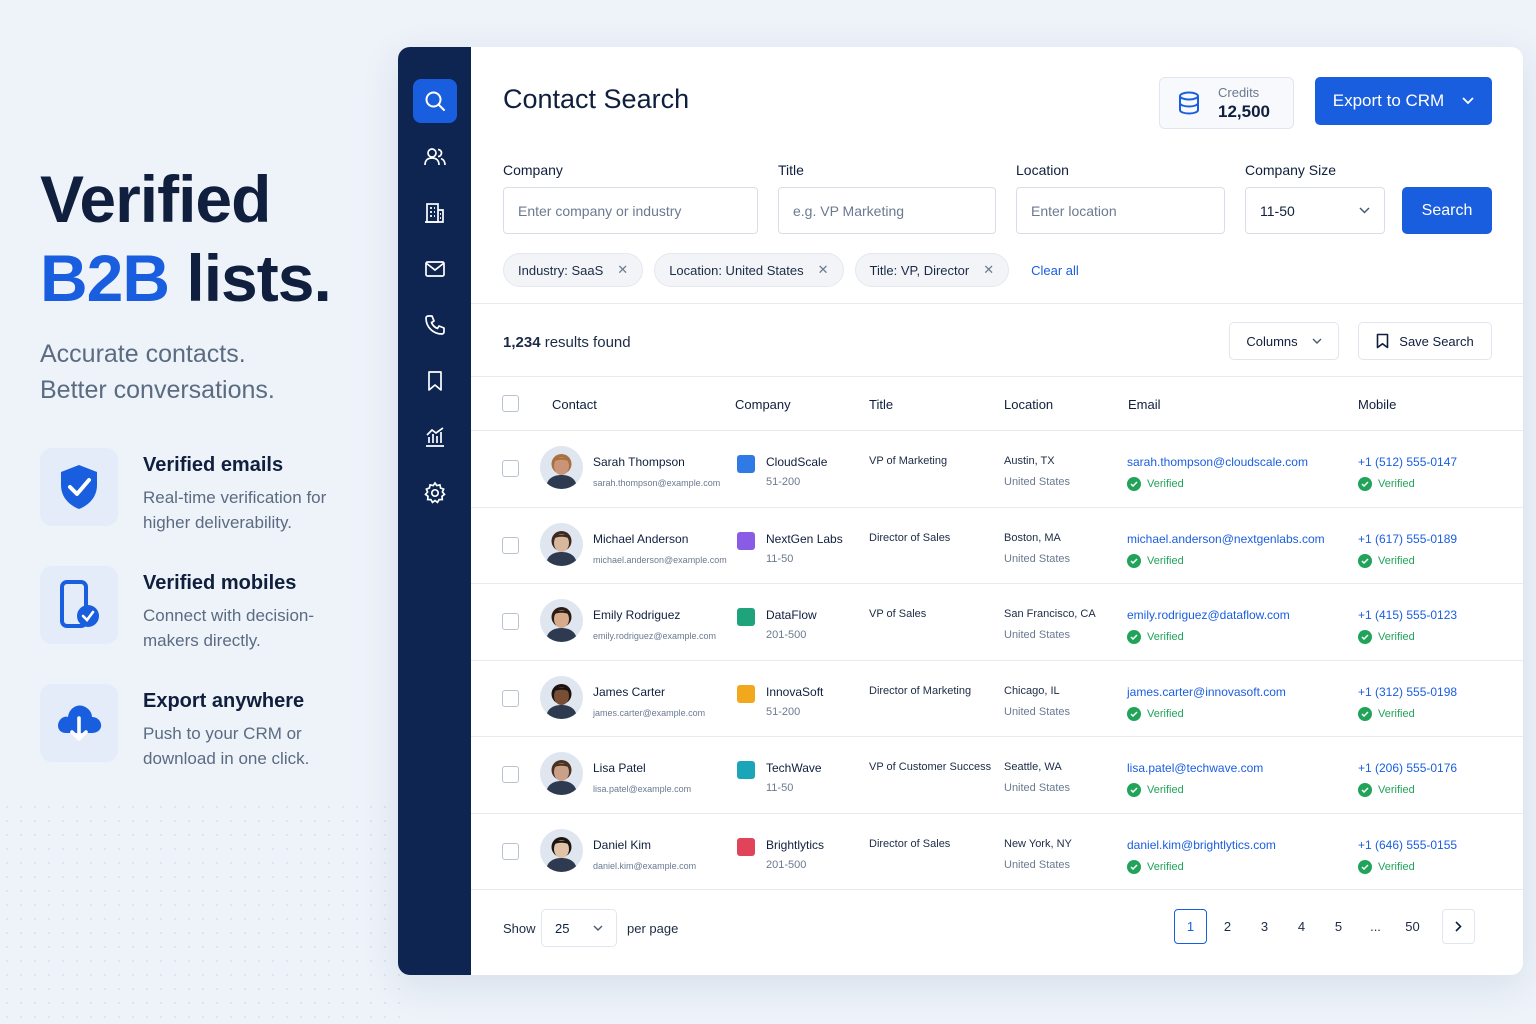 The image size is (1536, 1024). What do you see at coordinates (435, 157) in the screenshot?
I see `sidebar-item-contacts` at bounding box center [435, 157].